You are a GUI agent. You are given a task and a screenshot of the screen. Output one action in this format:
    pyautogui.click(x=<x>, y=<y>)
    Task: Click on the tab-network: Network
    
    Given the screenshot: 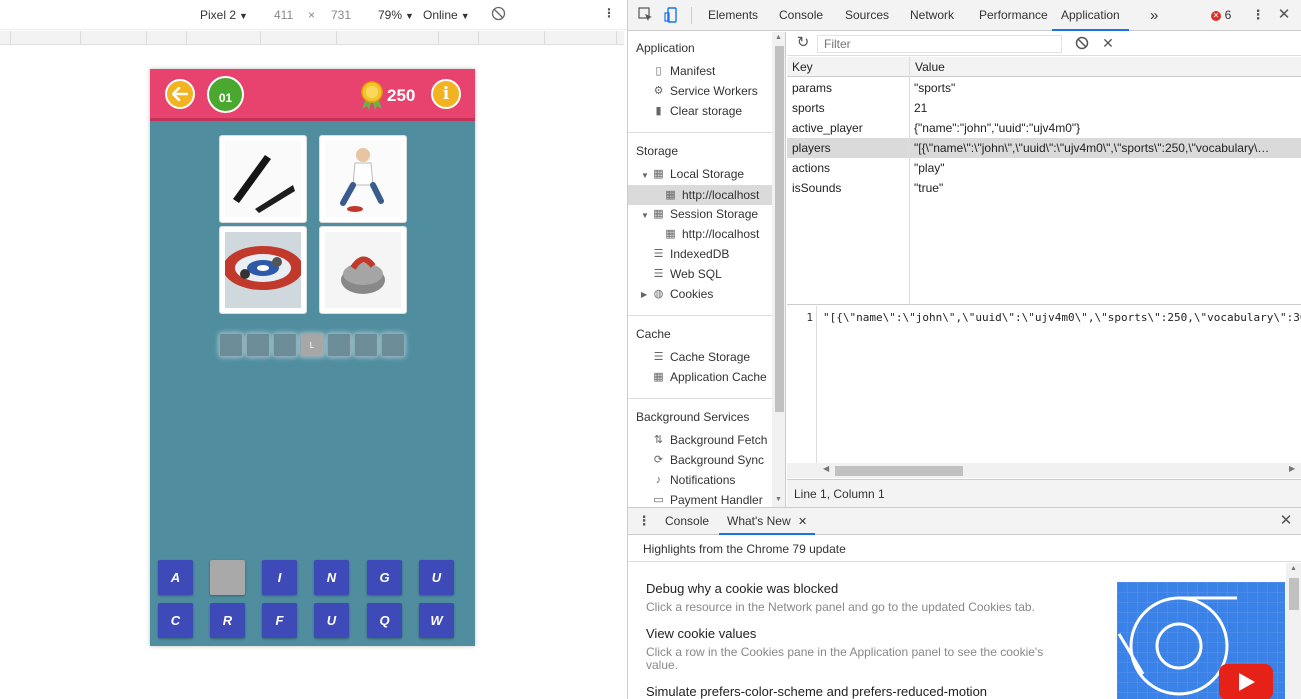 What is the action you would take?
    pyautogui.click(x=932, y=15)
    